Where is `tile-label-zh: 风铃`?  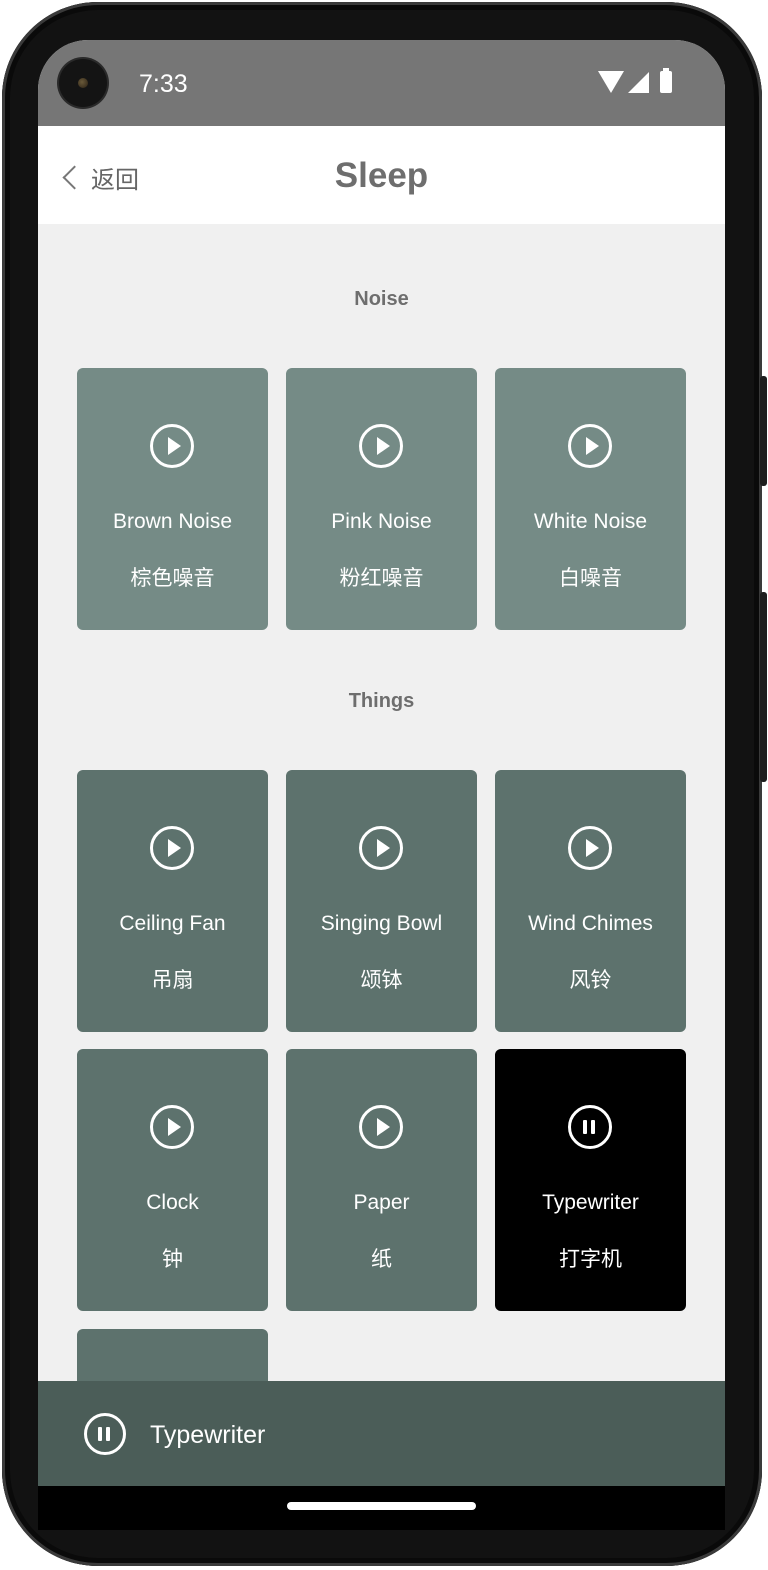
tile-label-zh: 风铃 is located at coordinates (590, 980).